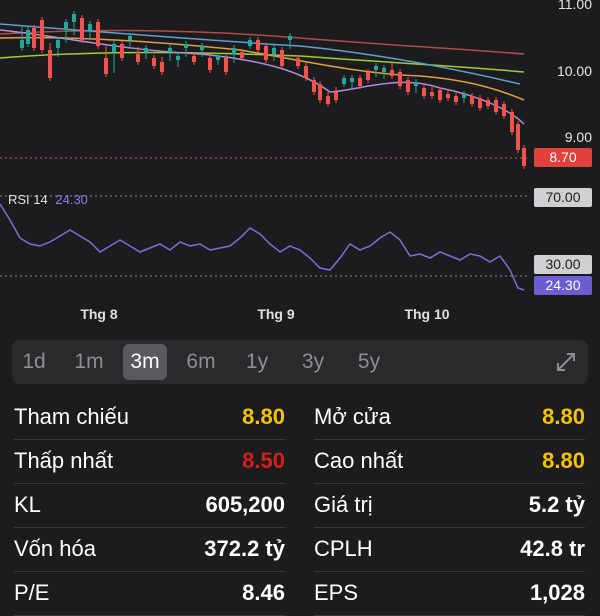 The image size is (600, 616). I want to click on stat-row: Cao nhất 8.80, so click(449, 462).